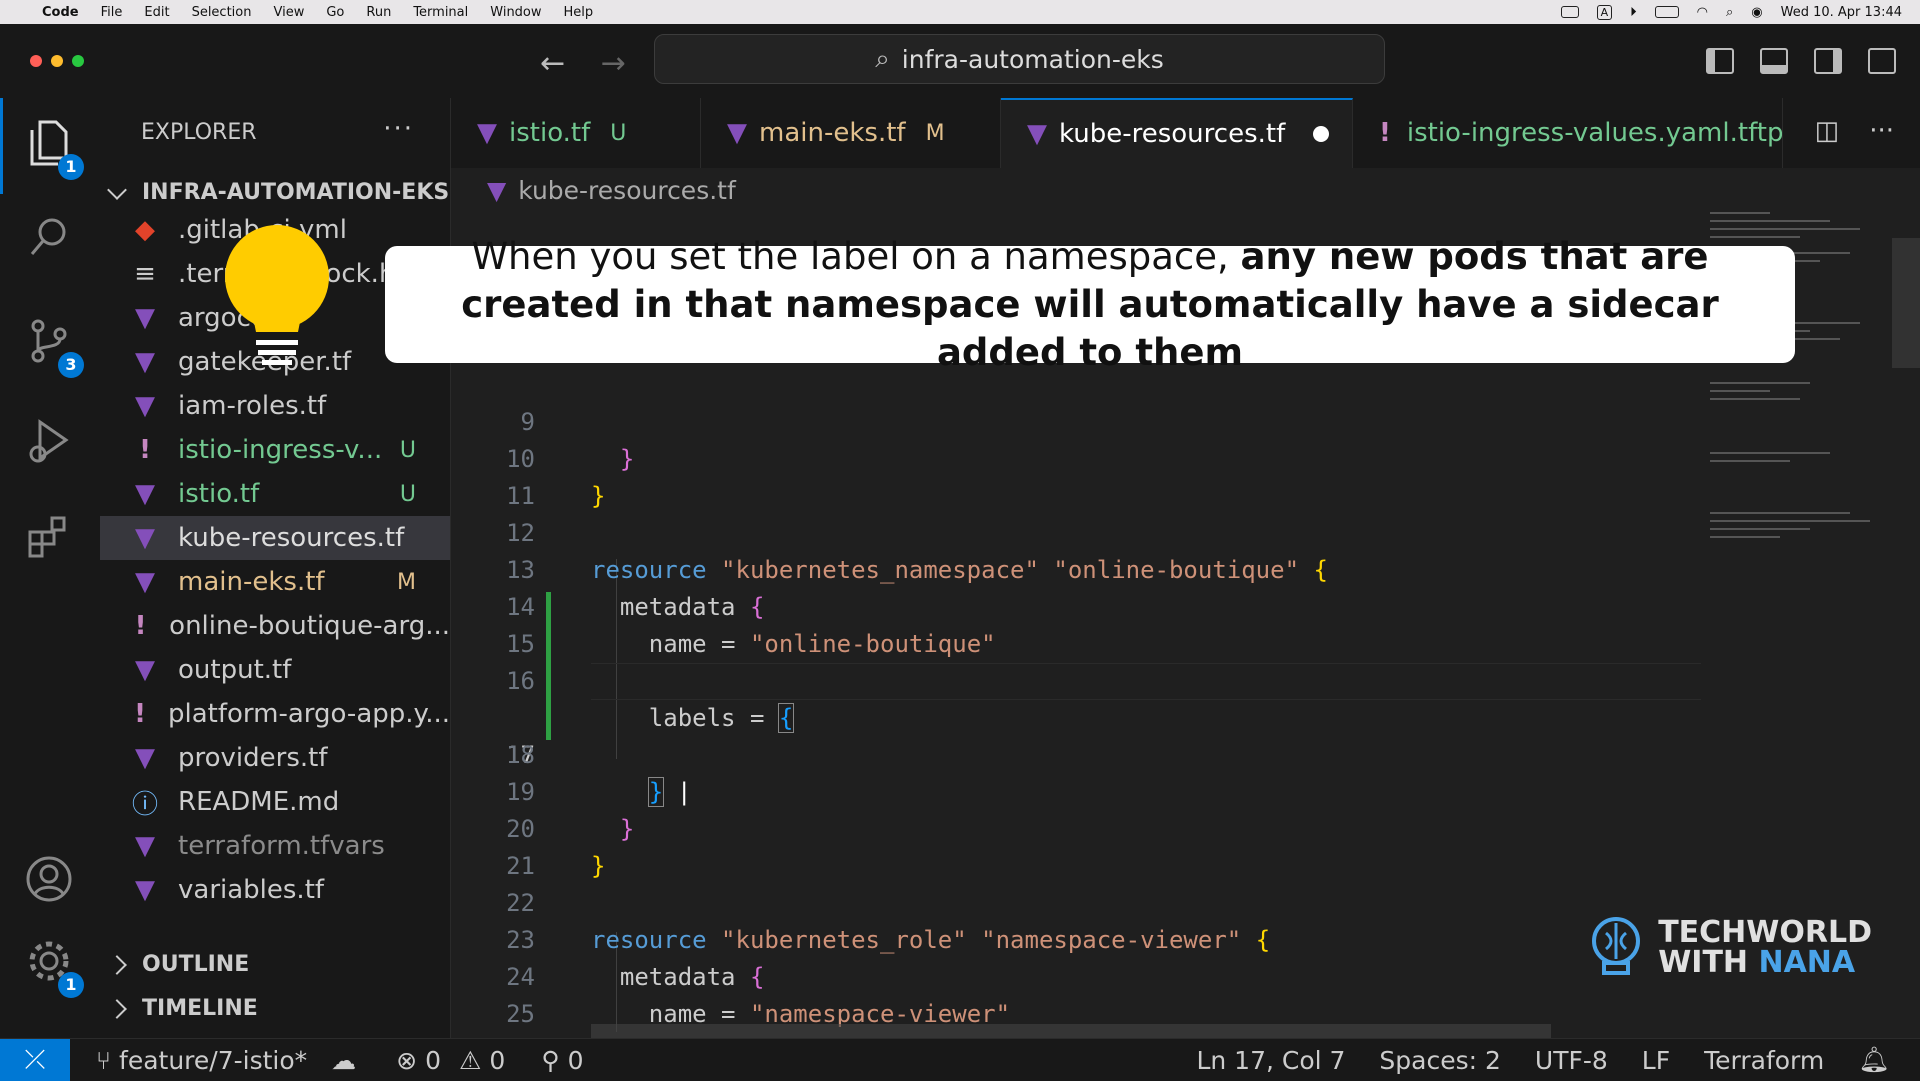 The height and width of the screenshot is (1081, 1920). What do you see at coordinates (275, 890) in the screenshot?
I see `file-item-variables: ▼ variables.tf` at bounding box center [275, 890].